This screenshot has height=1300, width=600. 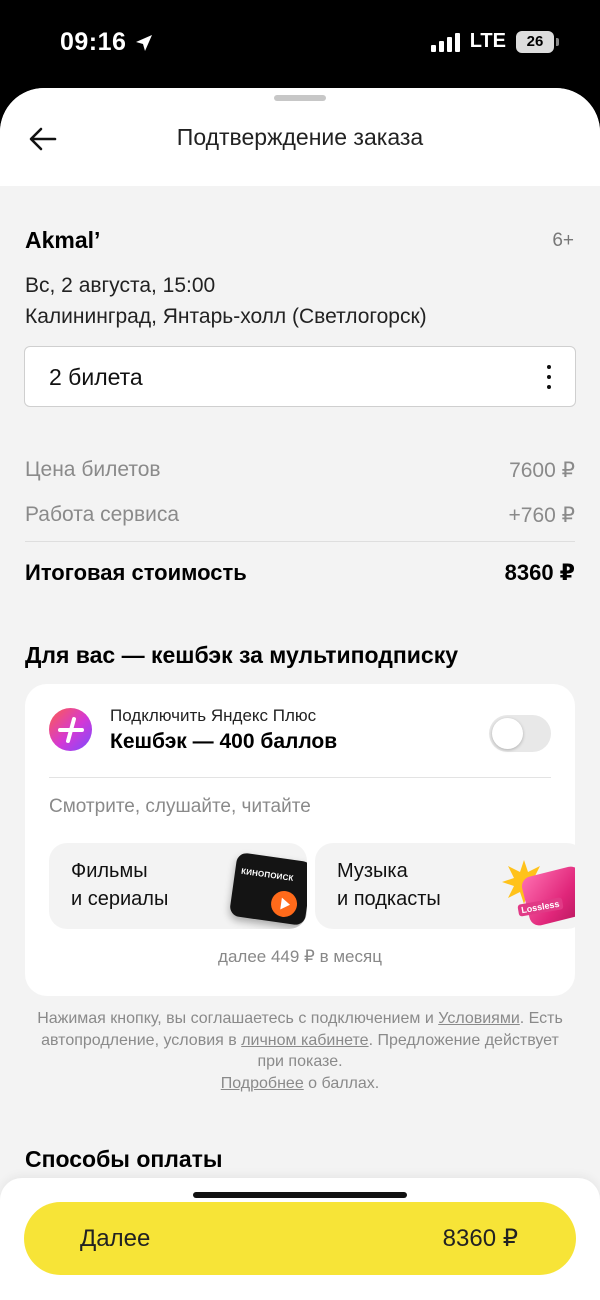 What do you see at coordinates (109, 871) in the screenshot?
I see `tile-films-line1: Фильмы` at bounding box center [109, 871].